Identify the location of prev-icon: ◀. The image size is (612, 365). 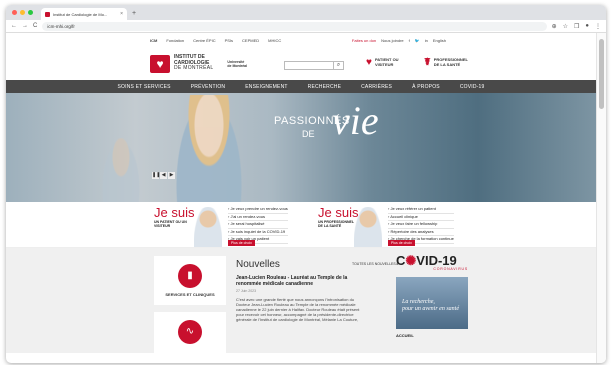
(163, 175).